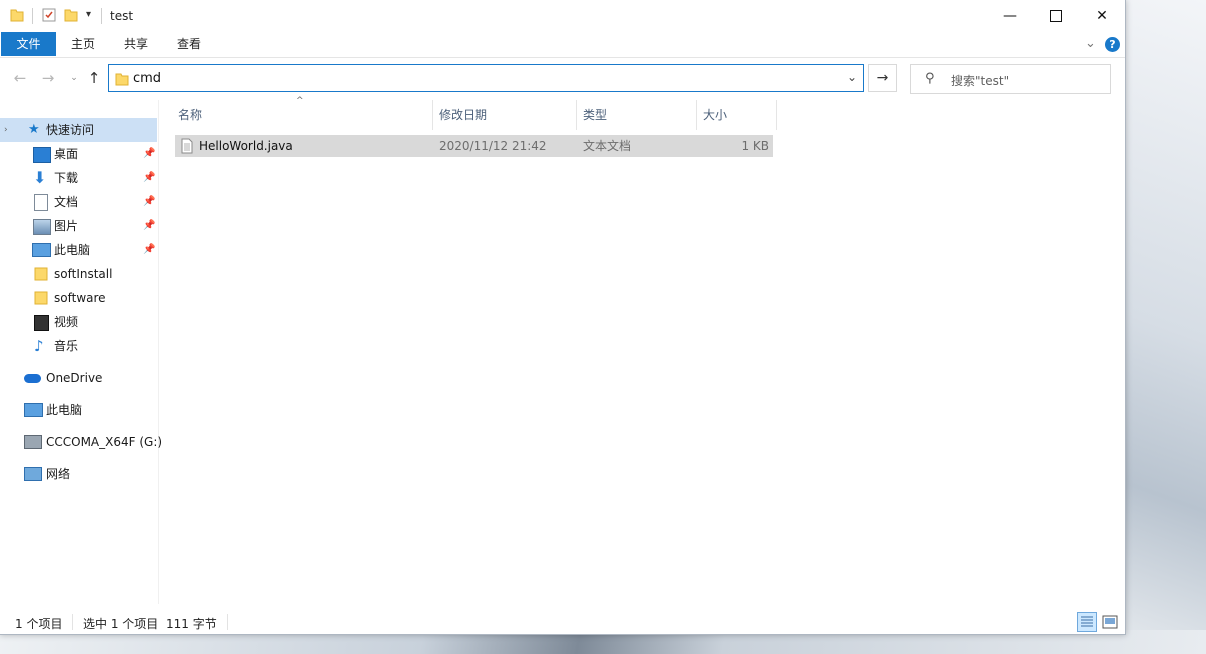 The image size is (1206, 654). What do you see at coordinates (1112, 44) in the screenshot?
I see `help-icon: ?` at bounding box center [1112, 44].